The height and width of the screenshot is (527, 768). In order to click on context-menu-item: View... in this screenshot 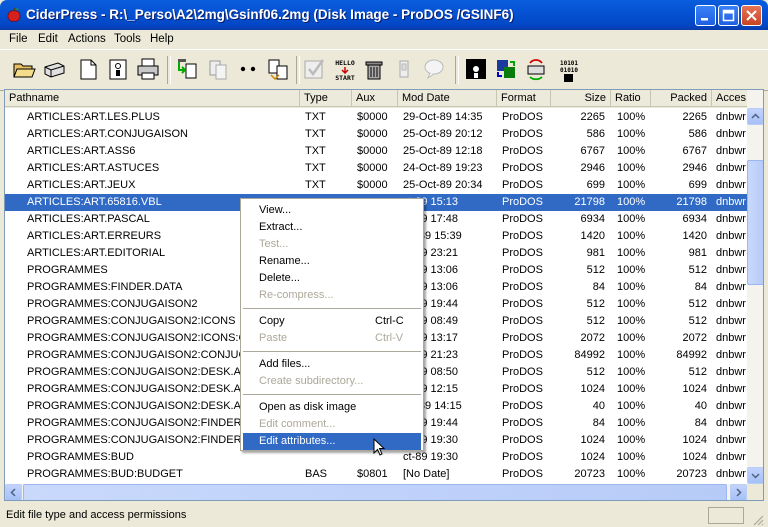, I will do `click(332, 210)`.